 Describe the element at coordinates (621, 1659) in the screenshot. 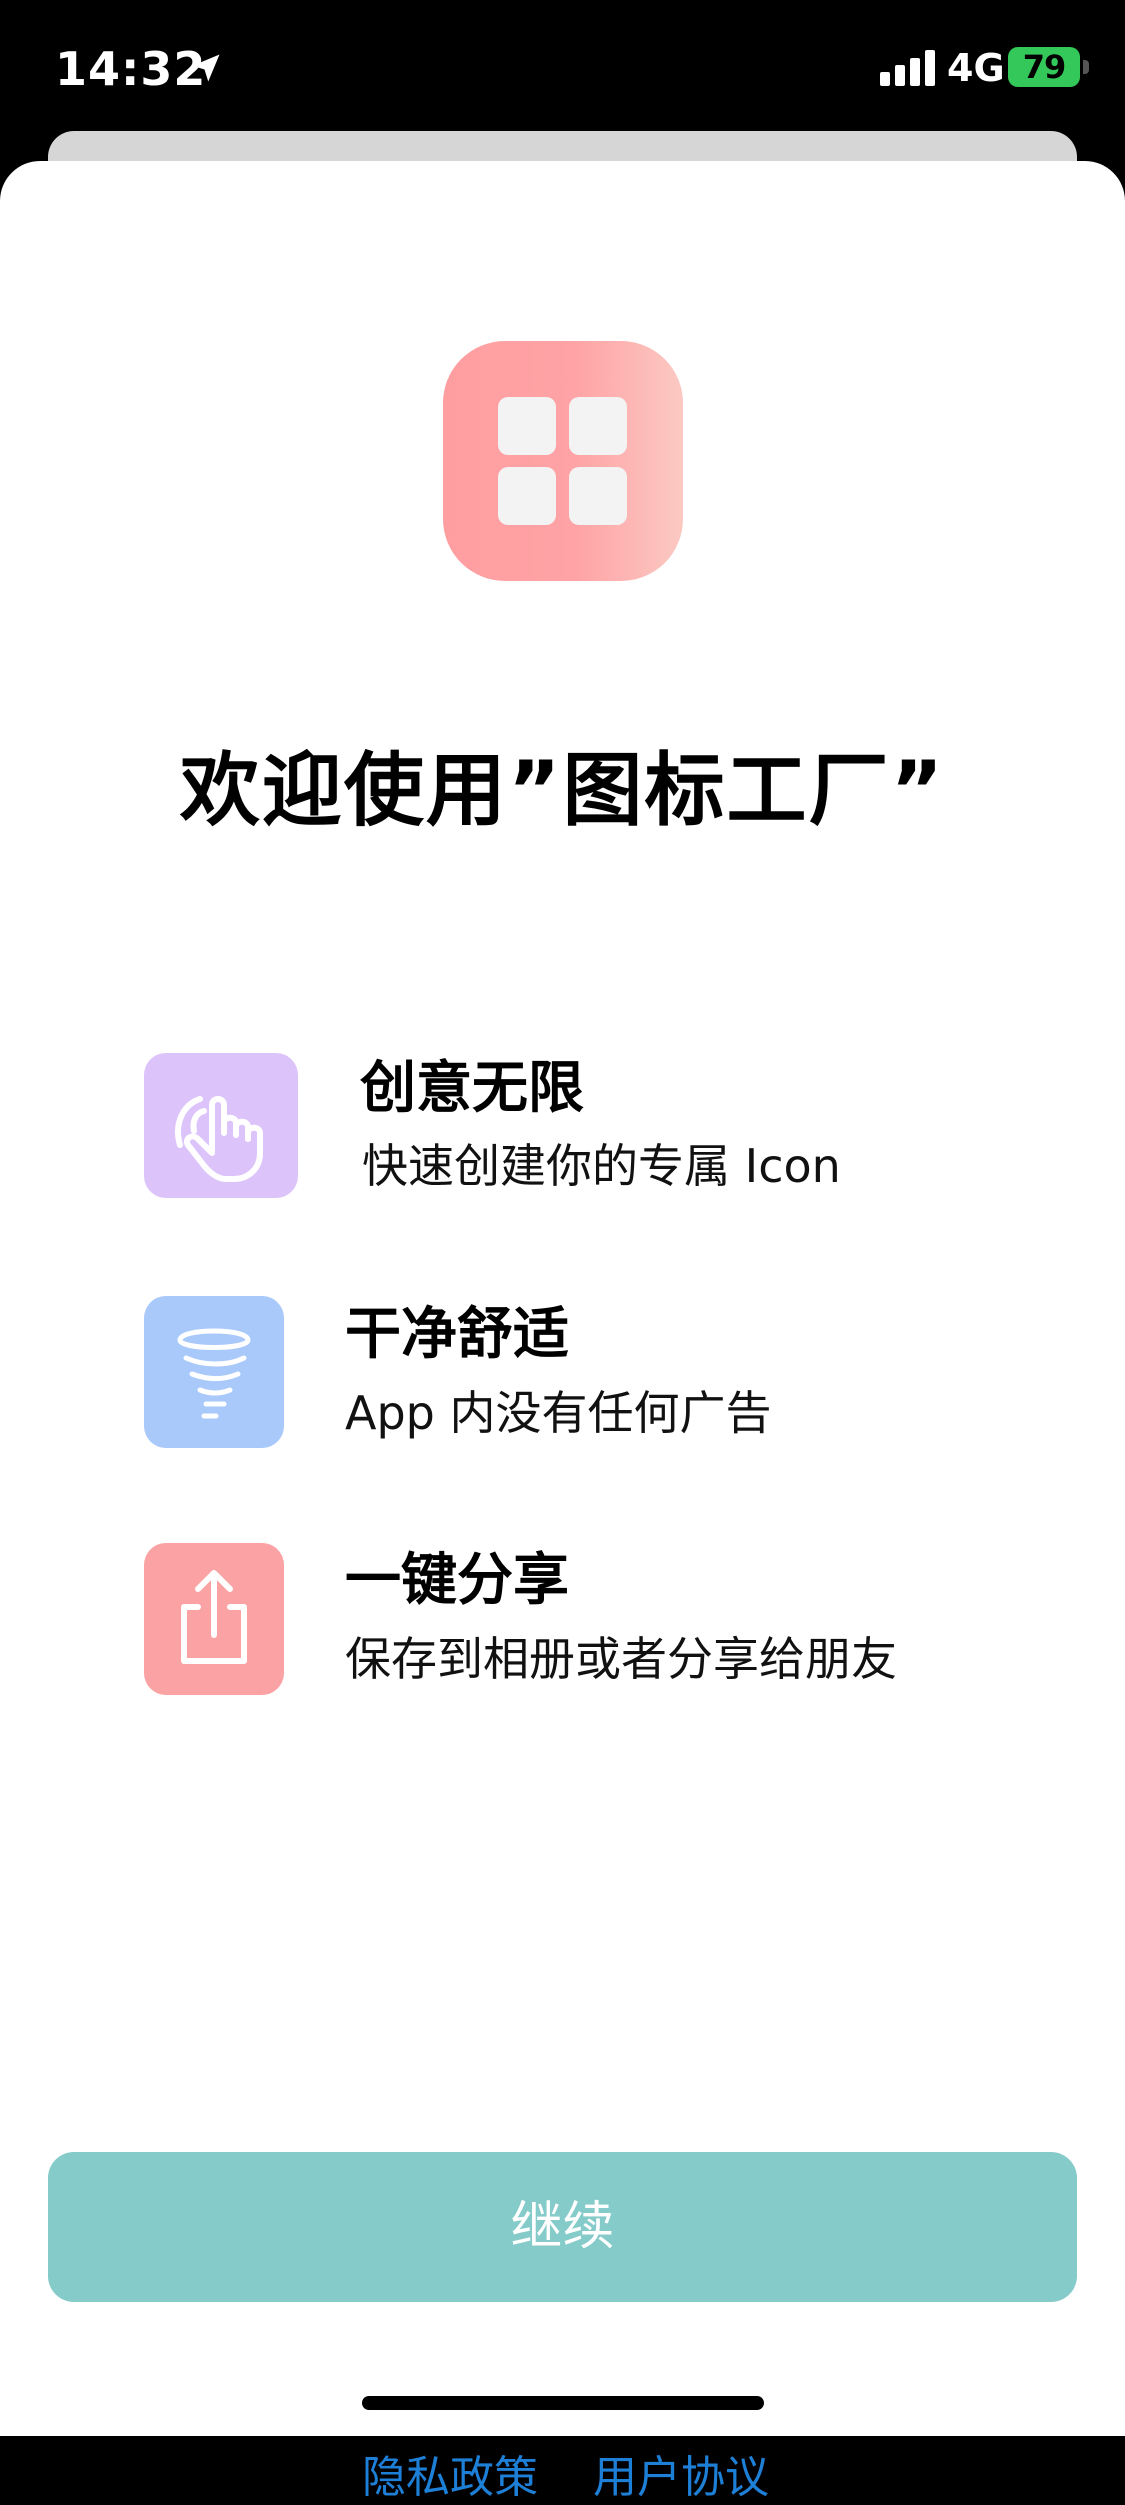

I see `feature-desc: 保存到相册或者分享给朋友` at that location.